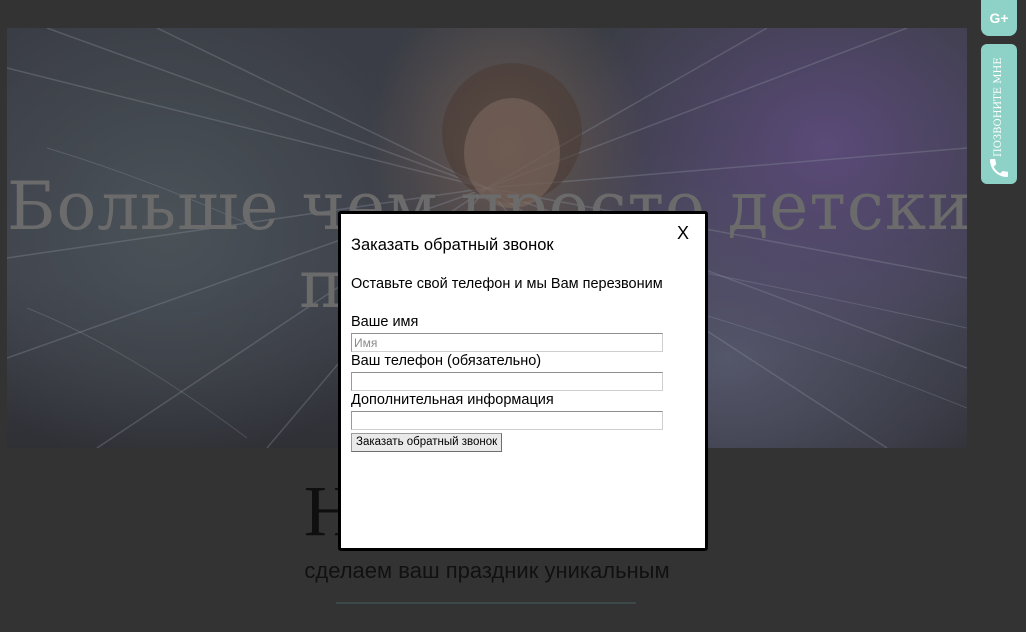 The image size is (1026, 632). Describe the element at coordinates (683, 233) in the screenshot. I see `modal-close-button: X` at that location.